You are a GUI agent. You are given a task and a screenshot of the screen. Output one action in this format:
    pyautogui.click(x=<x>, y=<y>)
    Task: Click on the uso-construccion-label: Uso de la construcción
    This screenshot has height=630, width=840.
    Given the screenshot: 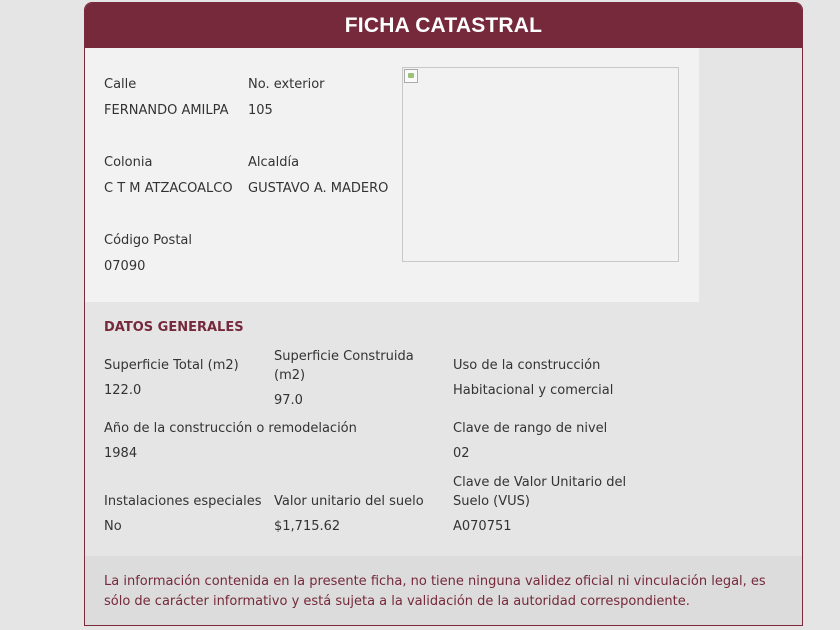 What is the action you would take?
    pyautogui.click(x=527, y=365)
    